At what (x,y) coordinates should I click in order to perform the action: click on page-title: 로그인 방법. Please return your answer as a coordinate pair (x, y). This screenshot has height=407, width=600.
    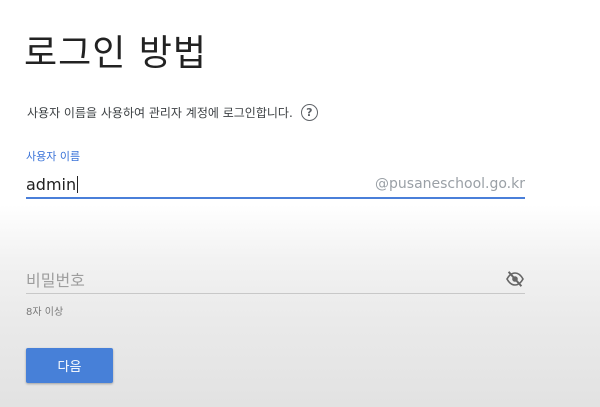
    Looking at the image, I should click on (116, 53).